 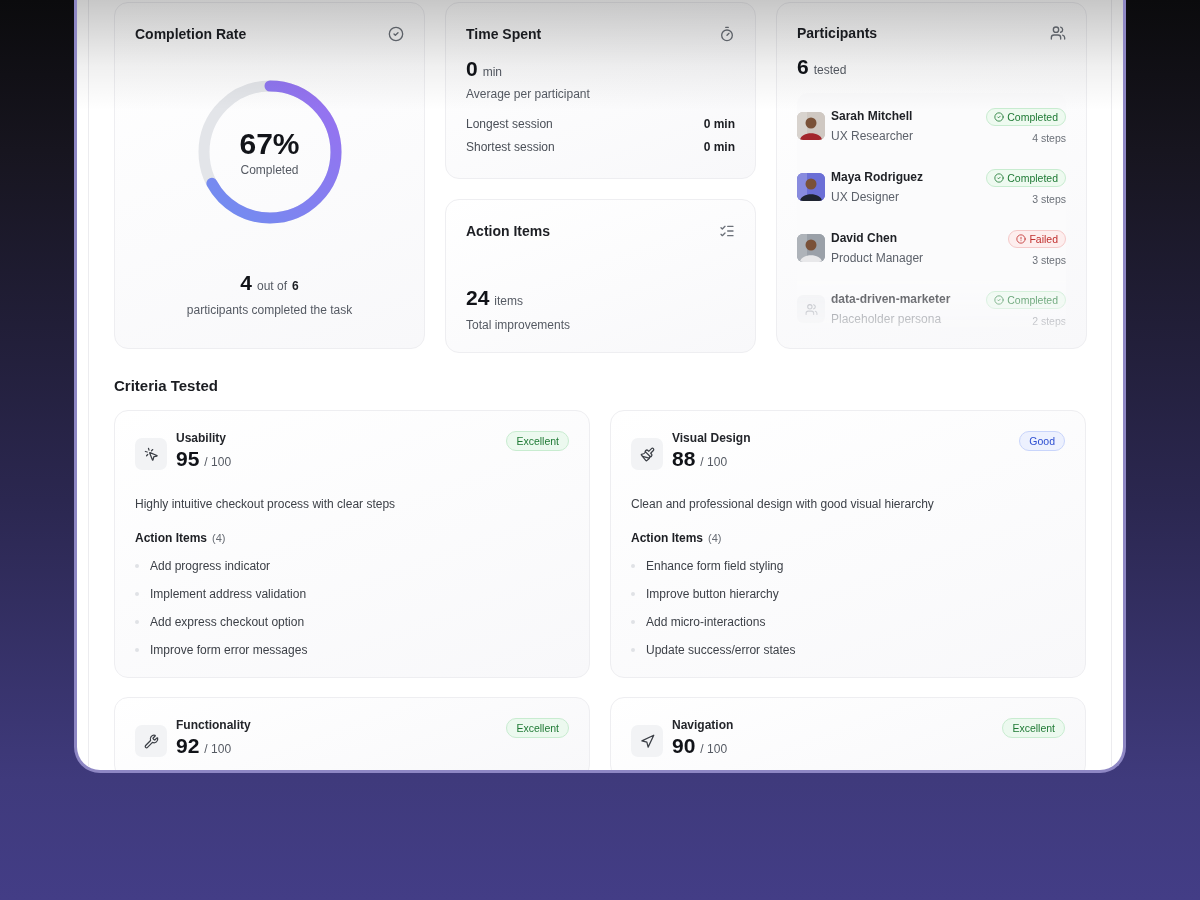 I want to click on criterion-score: 95, so click(x=188, y=459).